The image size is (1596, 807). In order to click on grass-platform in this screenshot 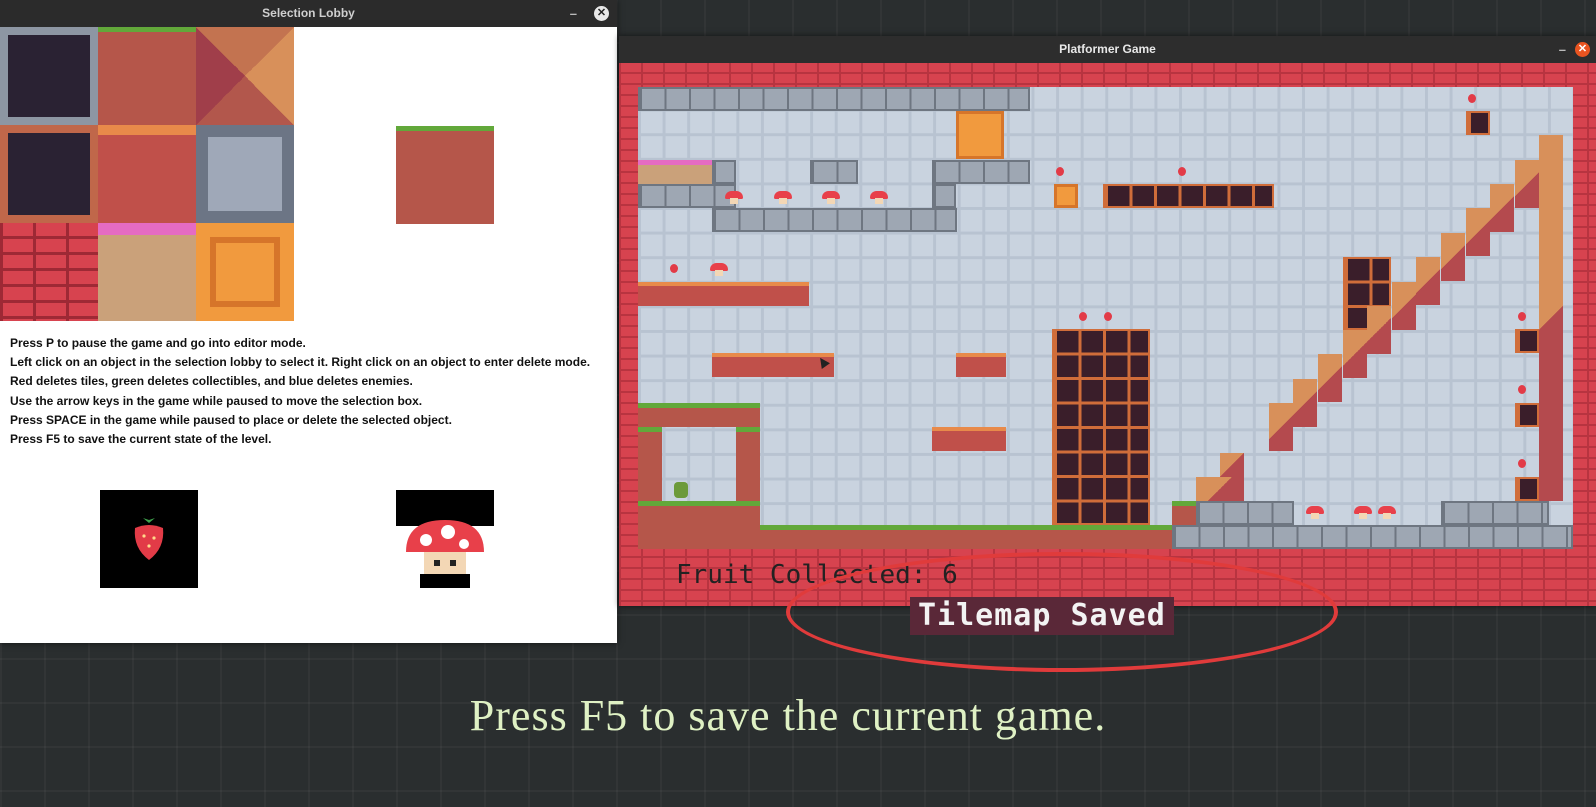, I will do `click(699, 415)`.